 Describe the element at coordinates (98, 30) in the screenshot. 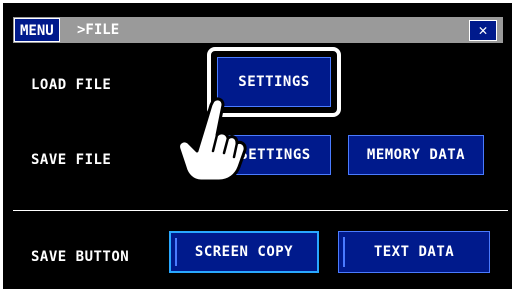

I see `breadcrumb: >FILE` at that location.